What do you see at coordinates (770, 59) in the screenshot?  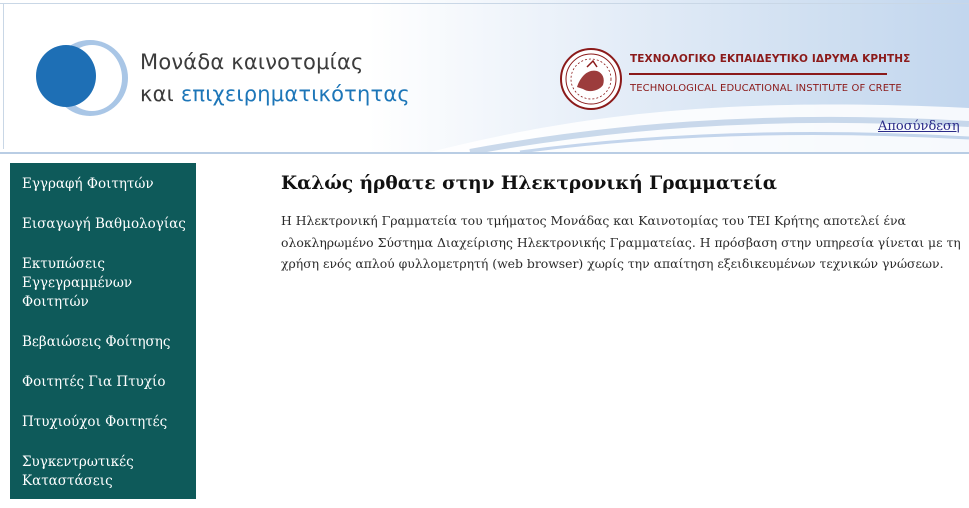 I see `institute-name-greek: ΤΕΧΝΟΛΟΓΙΚΟ ΕΚΠΑΙΔΕΥΤΙΚΟ ΙΔΡΥΜΑ ΚΡΗΤΗΣ` at bounding box center [770, 59].